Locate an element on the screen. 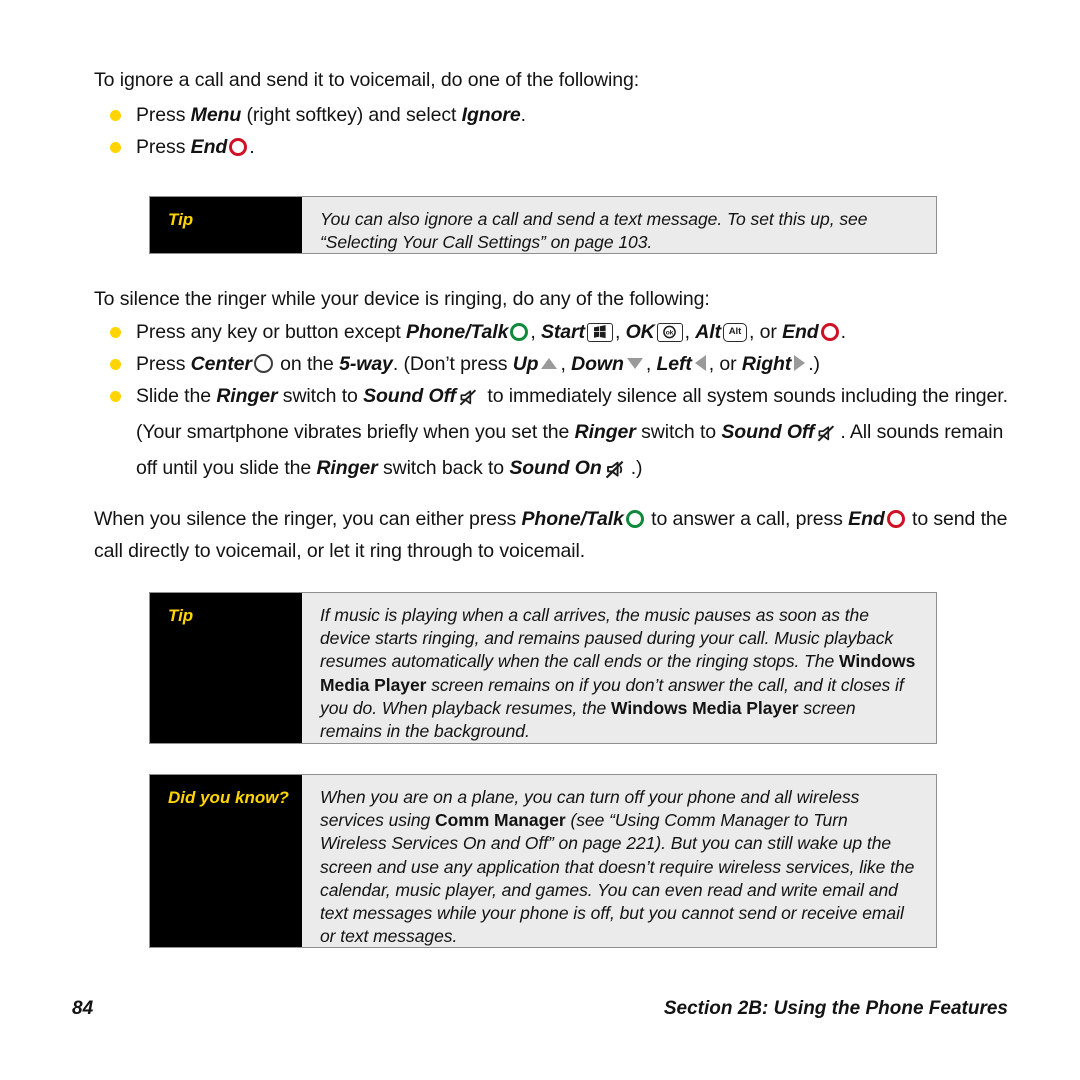  ok-key-icon: ok is located at coordinates (669, 332).